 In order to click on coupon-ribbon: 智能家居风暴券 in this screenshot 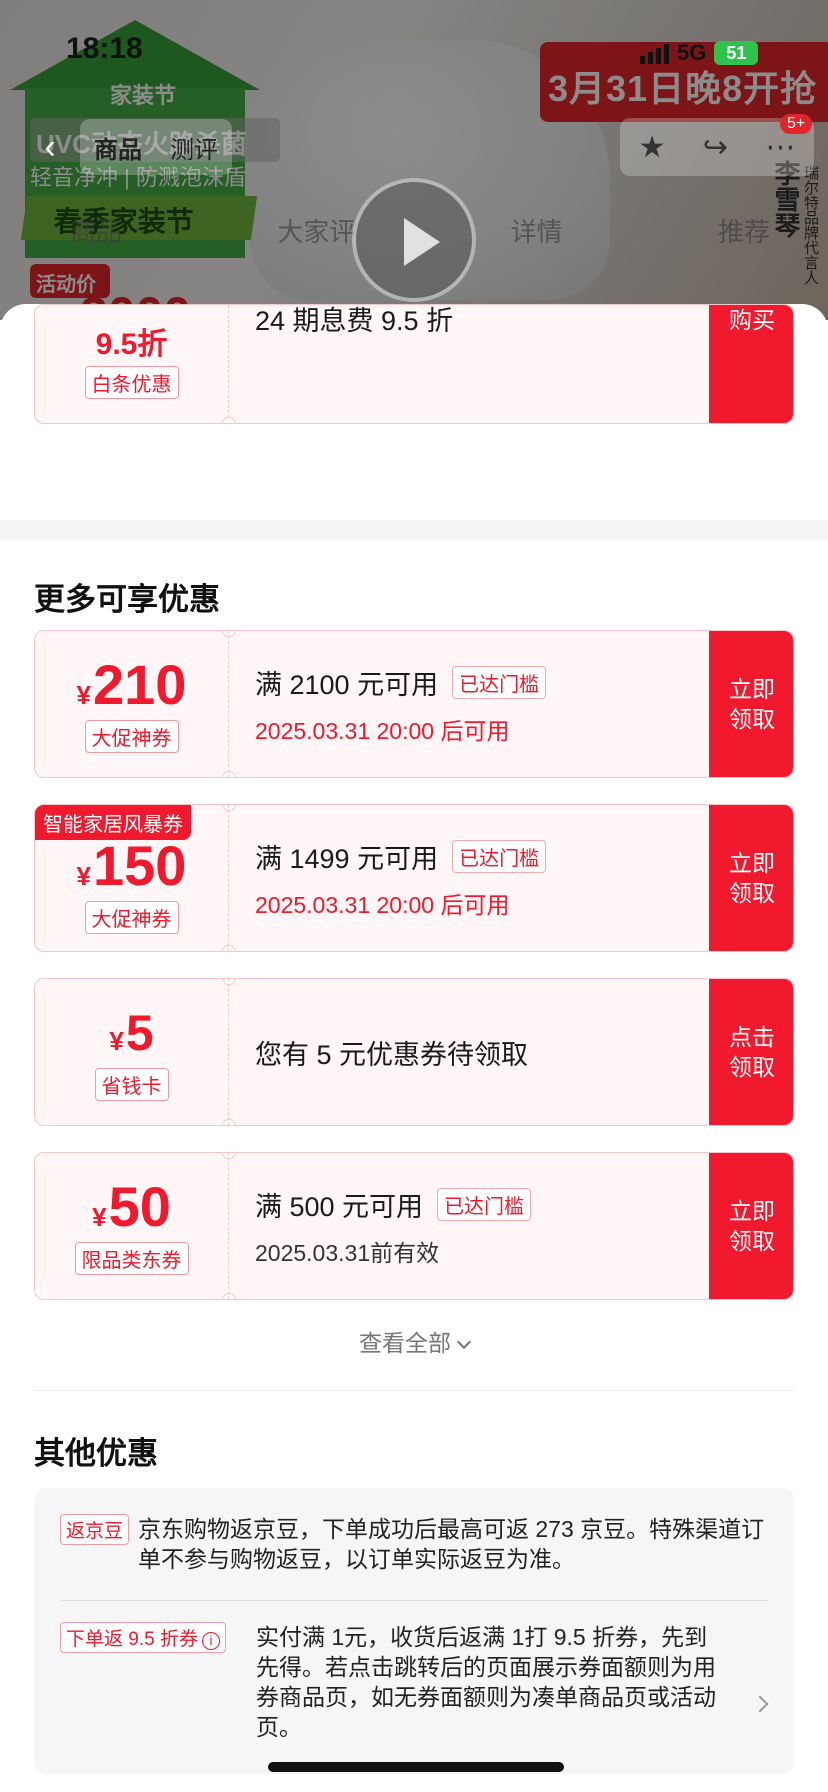, I will do `click(113, 822)`.